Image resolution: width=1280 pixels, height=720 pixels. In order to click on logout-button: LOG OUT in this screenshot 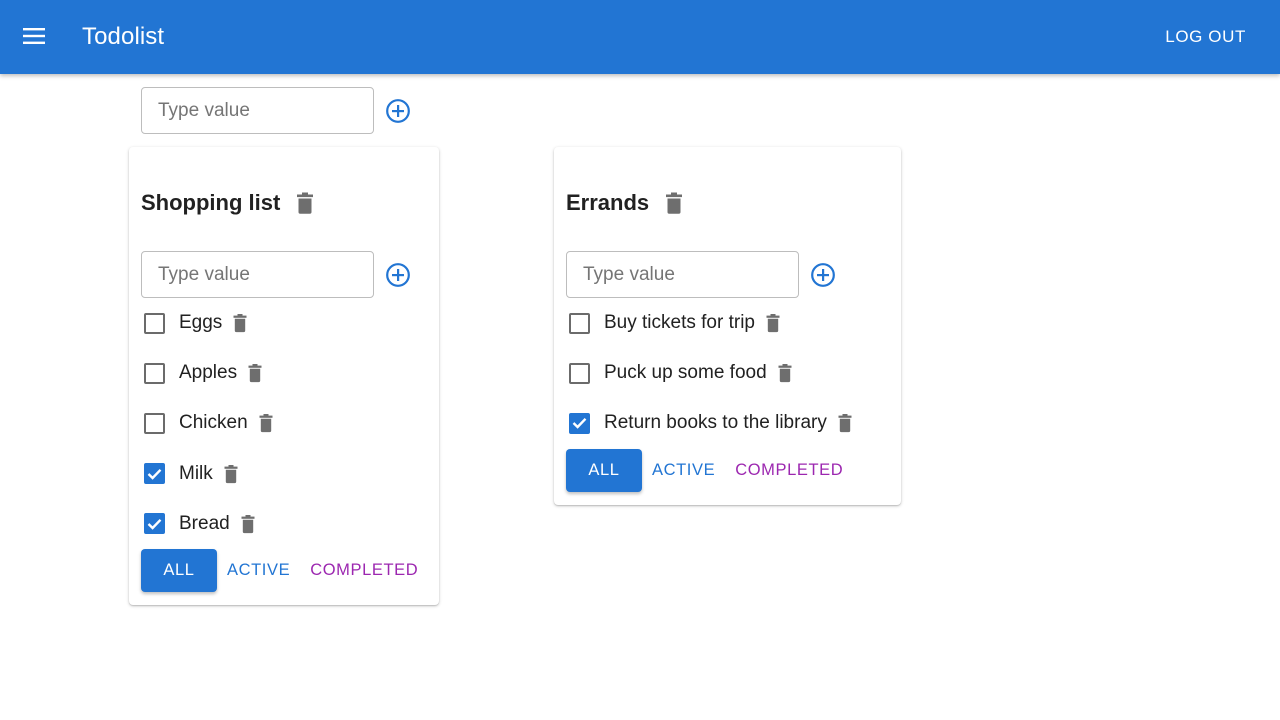, I will do `click(1205, 37)`.